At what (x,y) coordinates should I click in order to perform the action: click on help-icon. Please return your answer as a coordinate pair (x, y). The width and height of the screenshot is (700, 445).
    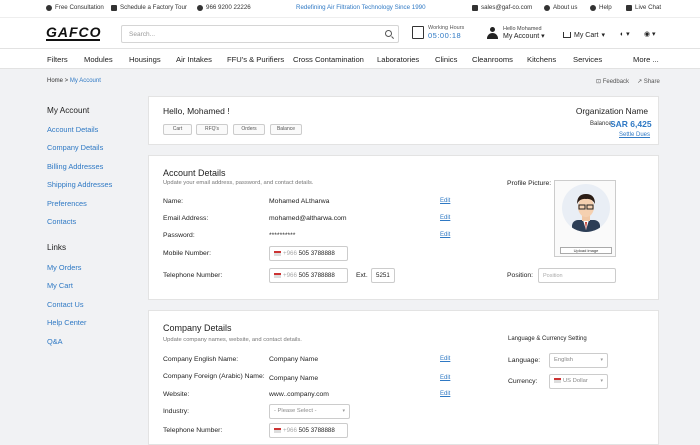
    Looking at the image, I should click on (593, 7).